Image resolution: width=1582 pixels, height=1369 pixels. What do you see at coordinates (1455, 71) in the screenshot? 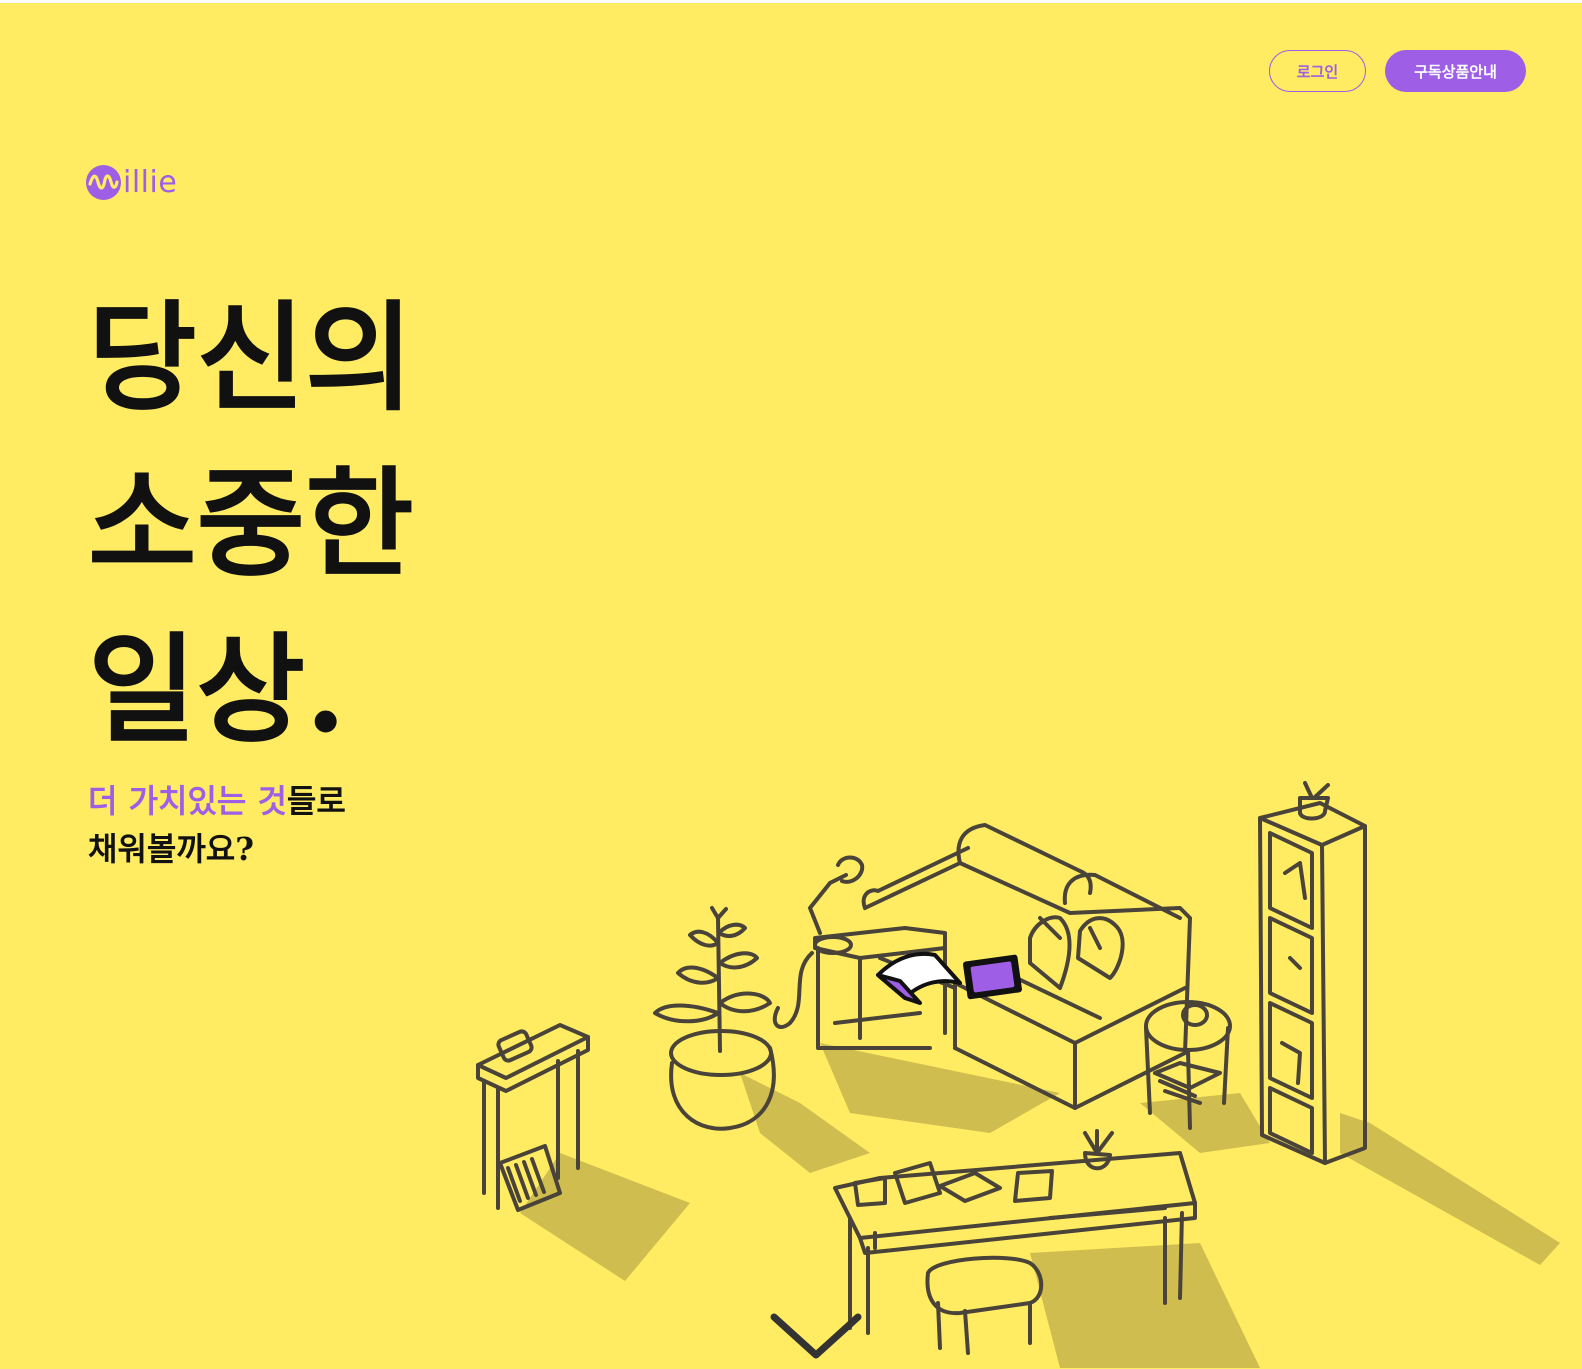
I see `subscription-plans-button: 구독상품안내` at bounding box center [1455, 71].